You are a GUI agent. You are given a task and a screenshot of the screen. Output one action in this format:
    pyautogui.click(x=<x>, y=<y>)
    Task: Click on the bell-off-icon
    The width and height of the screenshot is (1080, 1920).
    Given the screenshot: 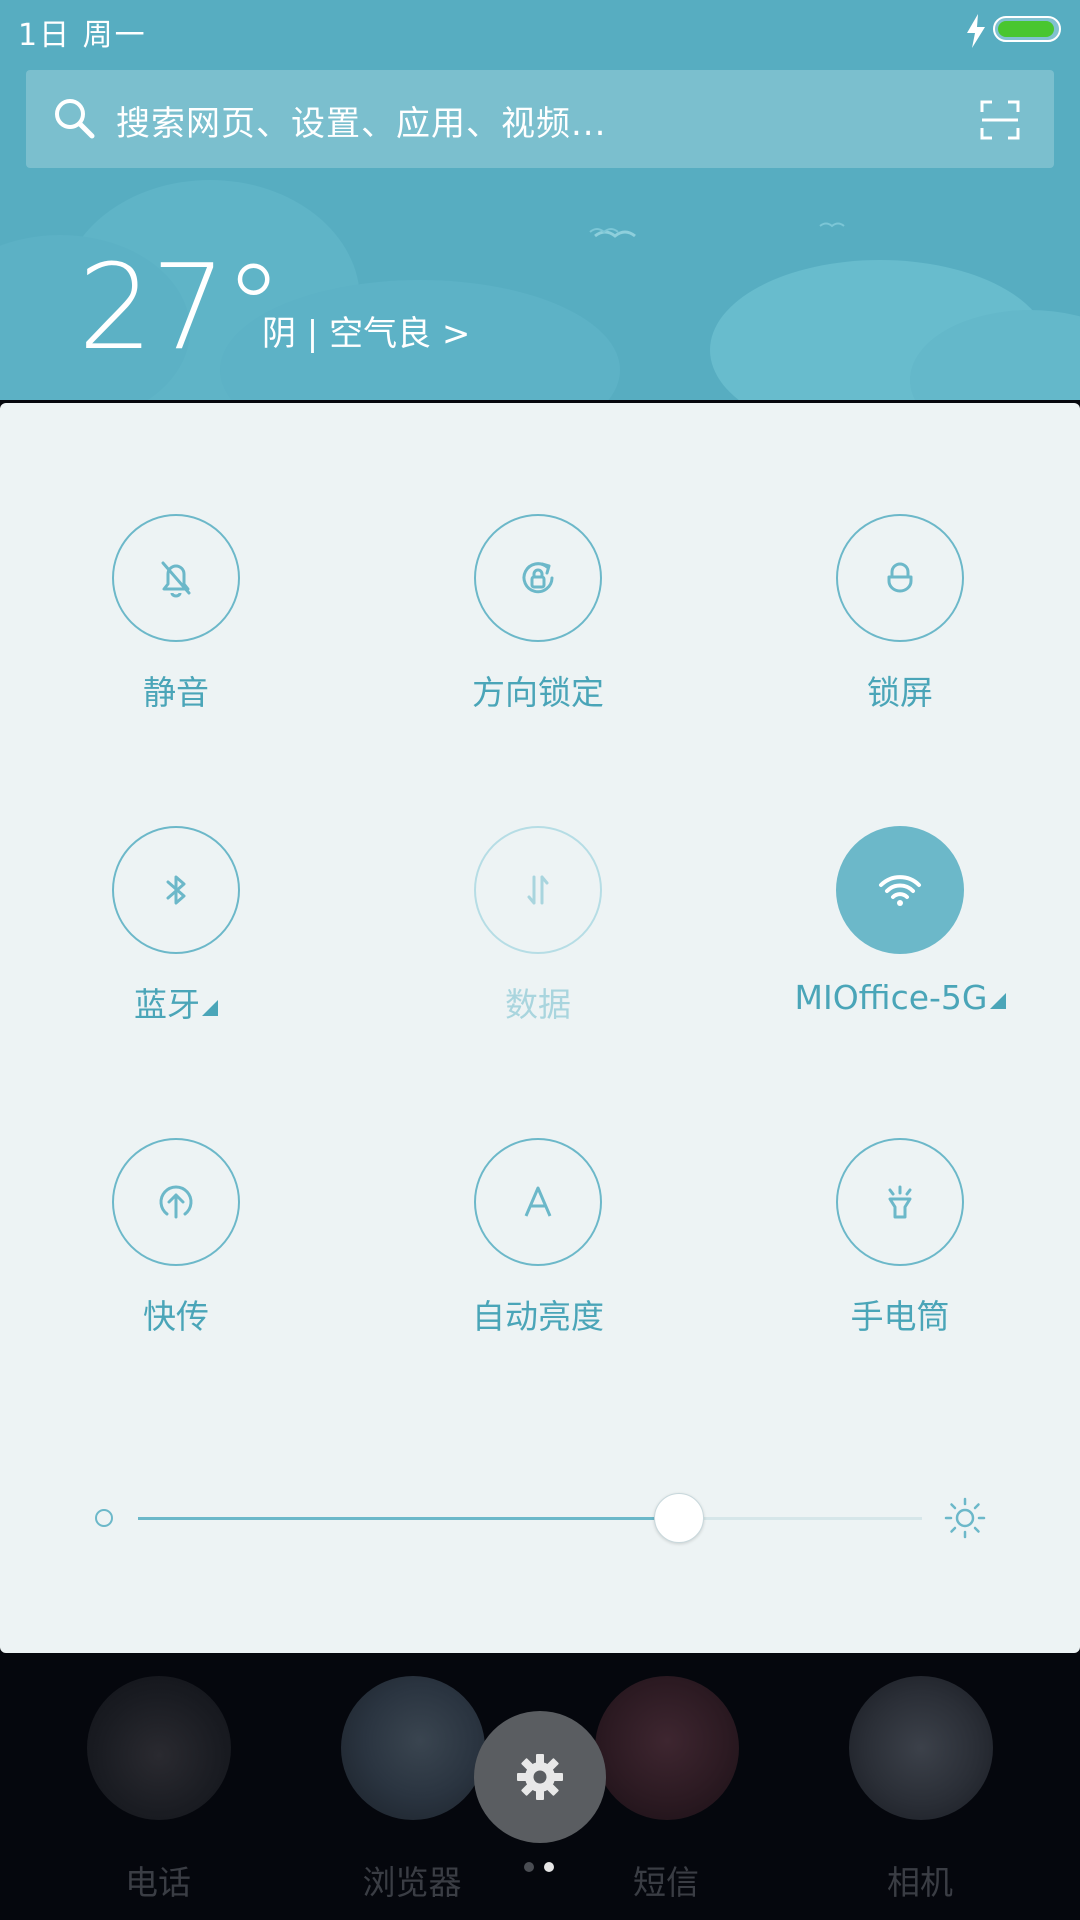 What is the action you would take?
    pyautogui.click(x=176, y=579)
    